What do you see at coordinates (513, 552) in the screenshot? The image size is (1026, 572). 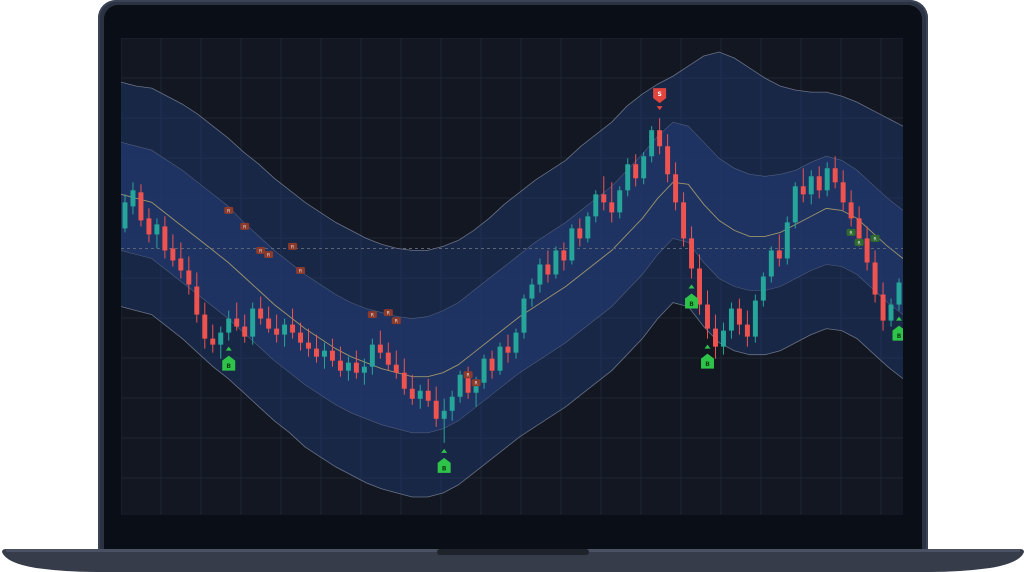 I see `laptop-notch` at bounding box center [513, 552].